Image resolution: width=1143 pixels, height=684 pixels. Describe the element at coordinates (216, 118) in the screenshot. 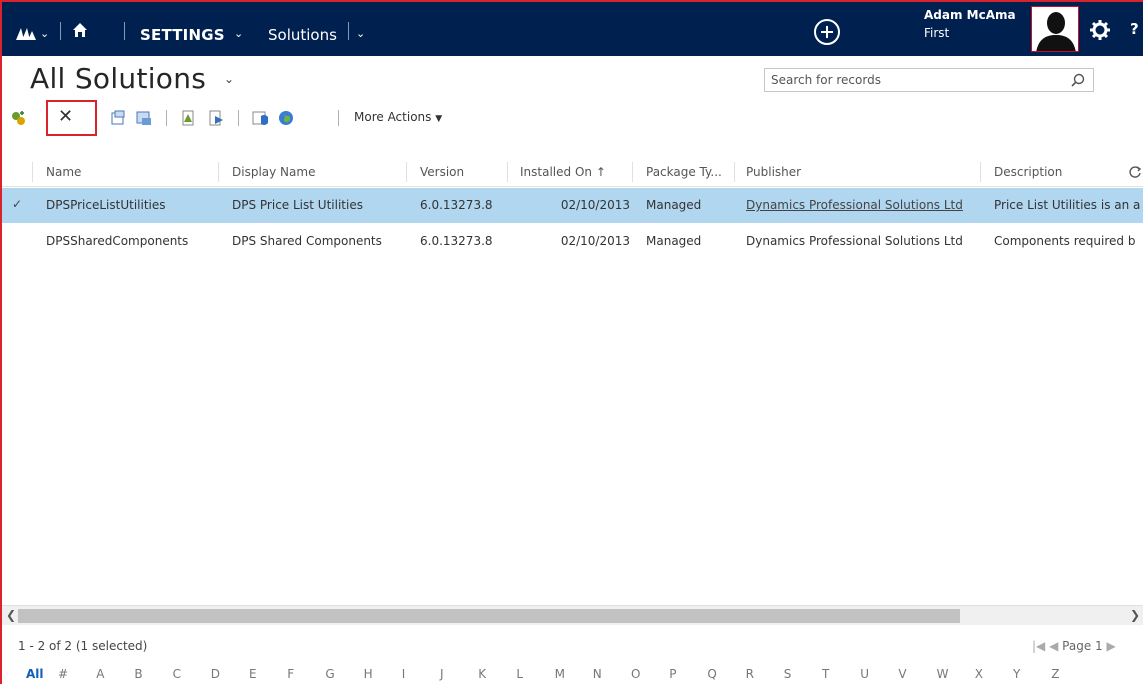

I see `export-translations-icon` at that location.